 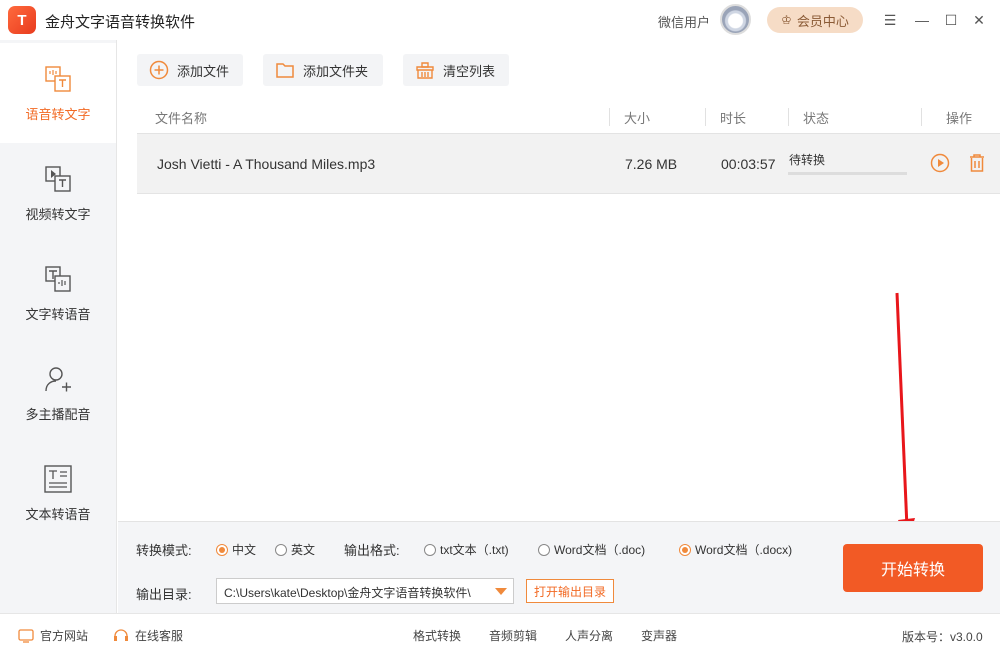 I want to click on column-header-name: 文件名称, so click(x=181, y=118).